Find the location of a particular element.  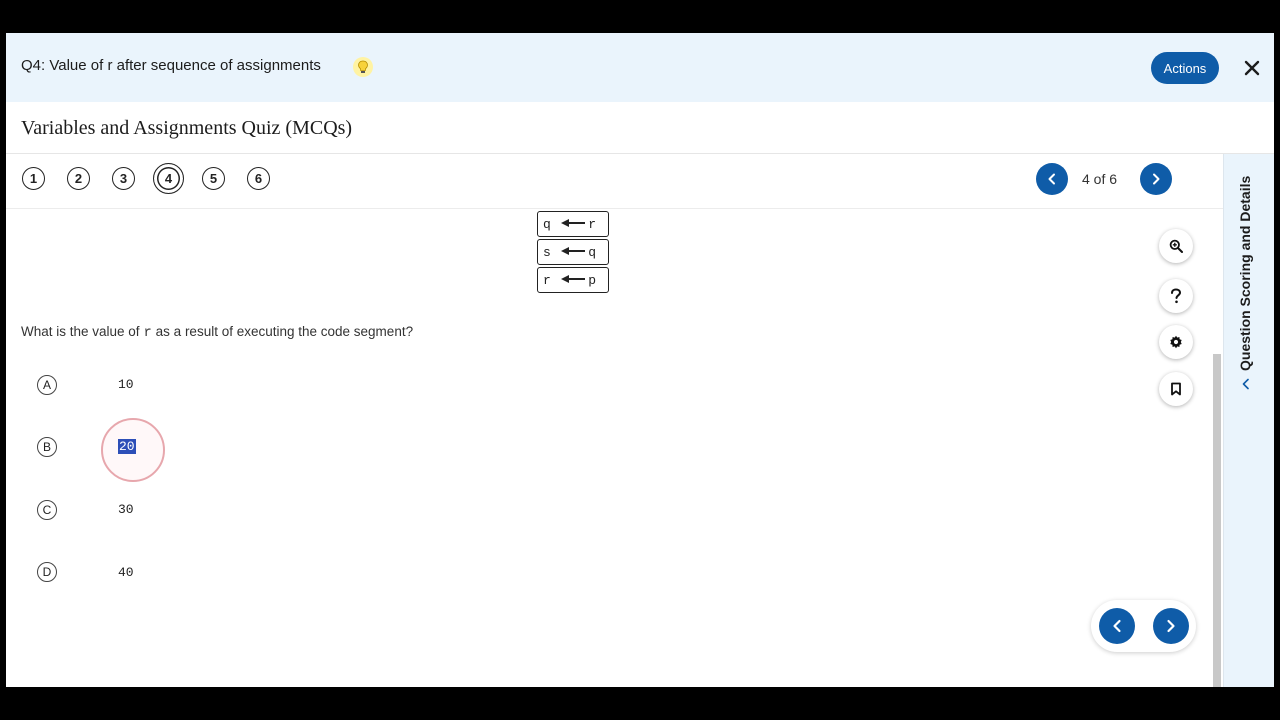

code-target: s is located at coordinates (547, 252).